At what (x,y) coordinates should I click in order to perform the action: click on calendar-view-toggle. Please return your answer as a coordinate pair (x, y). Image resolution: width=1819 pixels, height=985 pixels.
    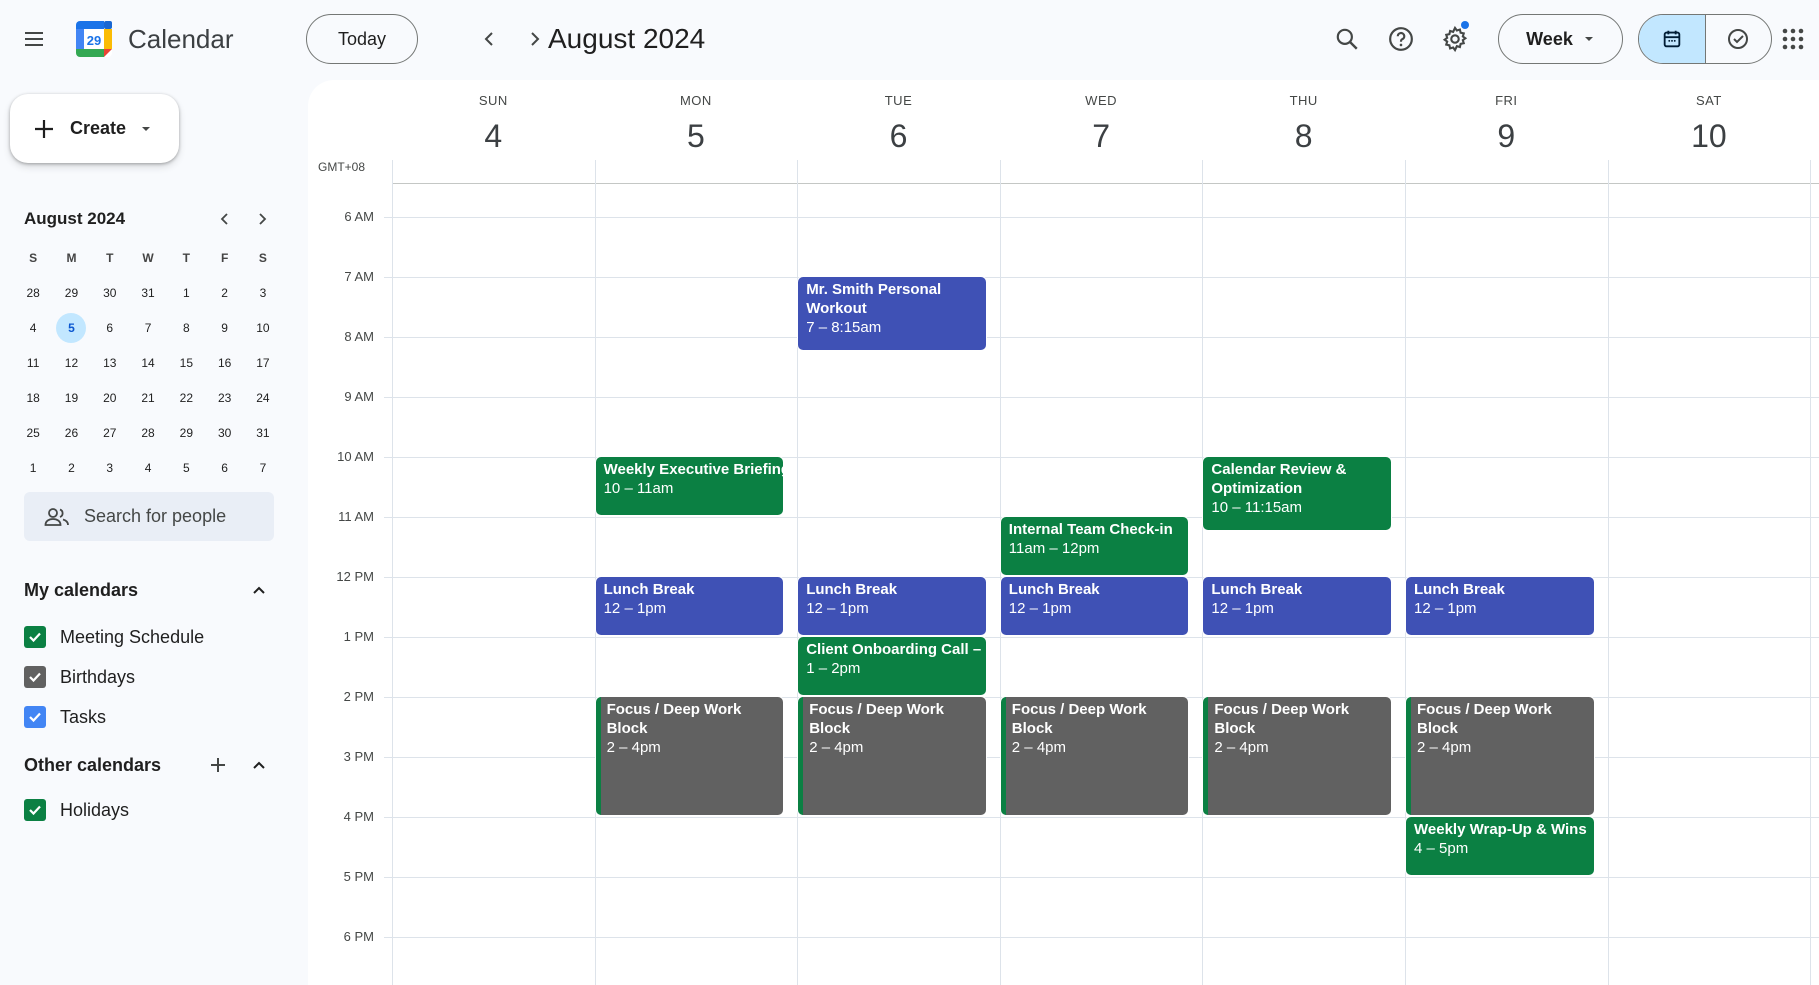
    Looking at the image, I should click on (1672, 39).